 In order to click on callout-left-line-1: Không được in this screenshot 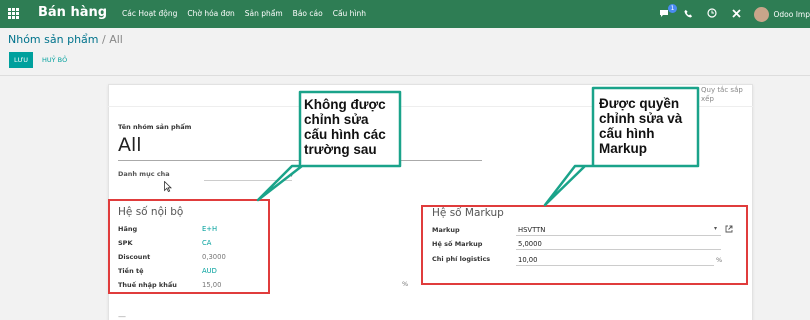, I will do `click(345, 104)`.